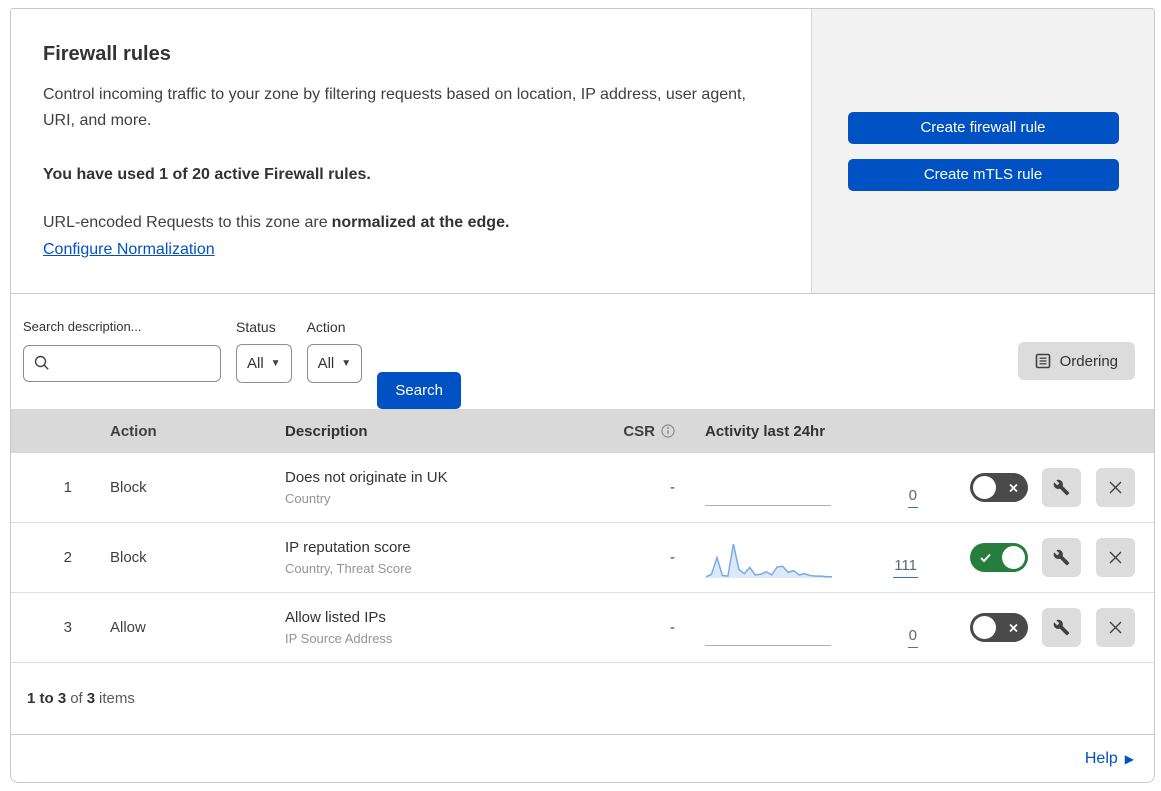  Describe the element at coordinates (128, 627) in the screenshot. I see `rule-action: Allow` at that location.